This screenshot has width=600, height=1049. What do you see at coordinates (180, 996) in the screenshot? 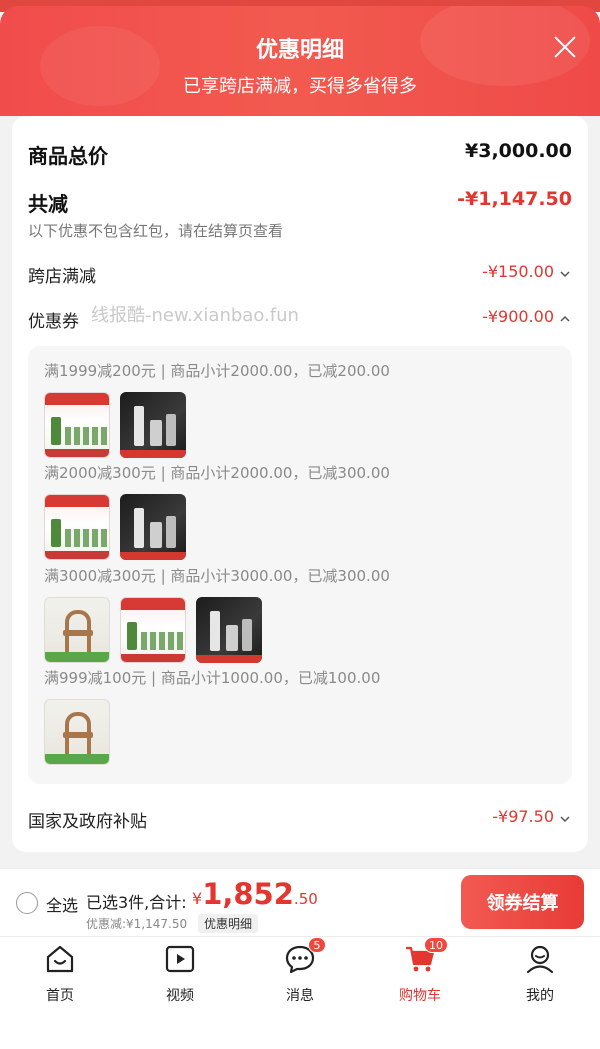
I see `tab-label: 视频` at bounding box center [180, 996].